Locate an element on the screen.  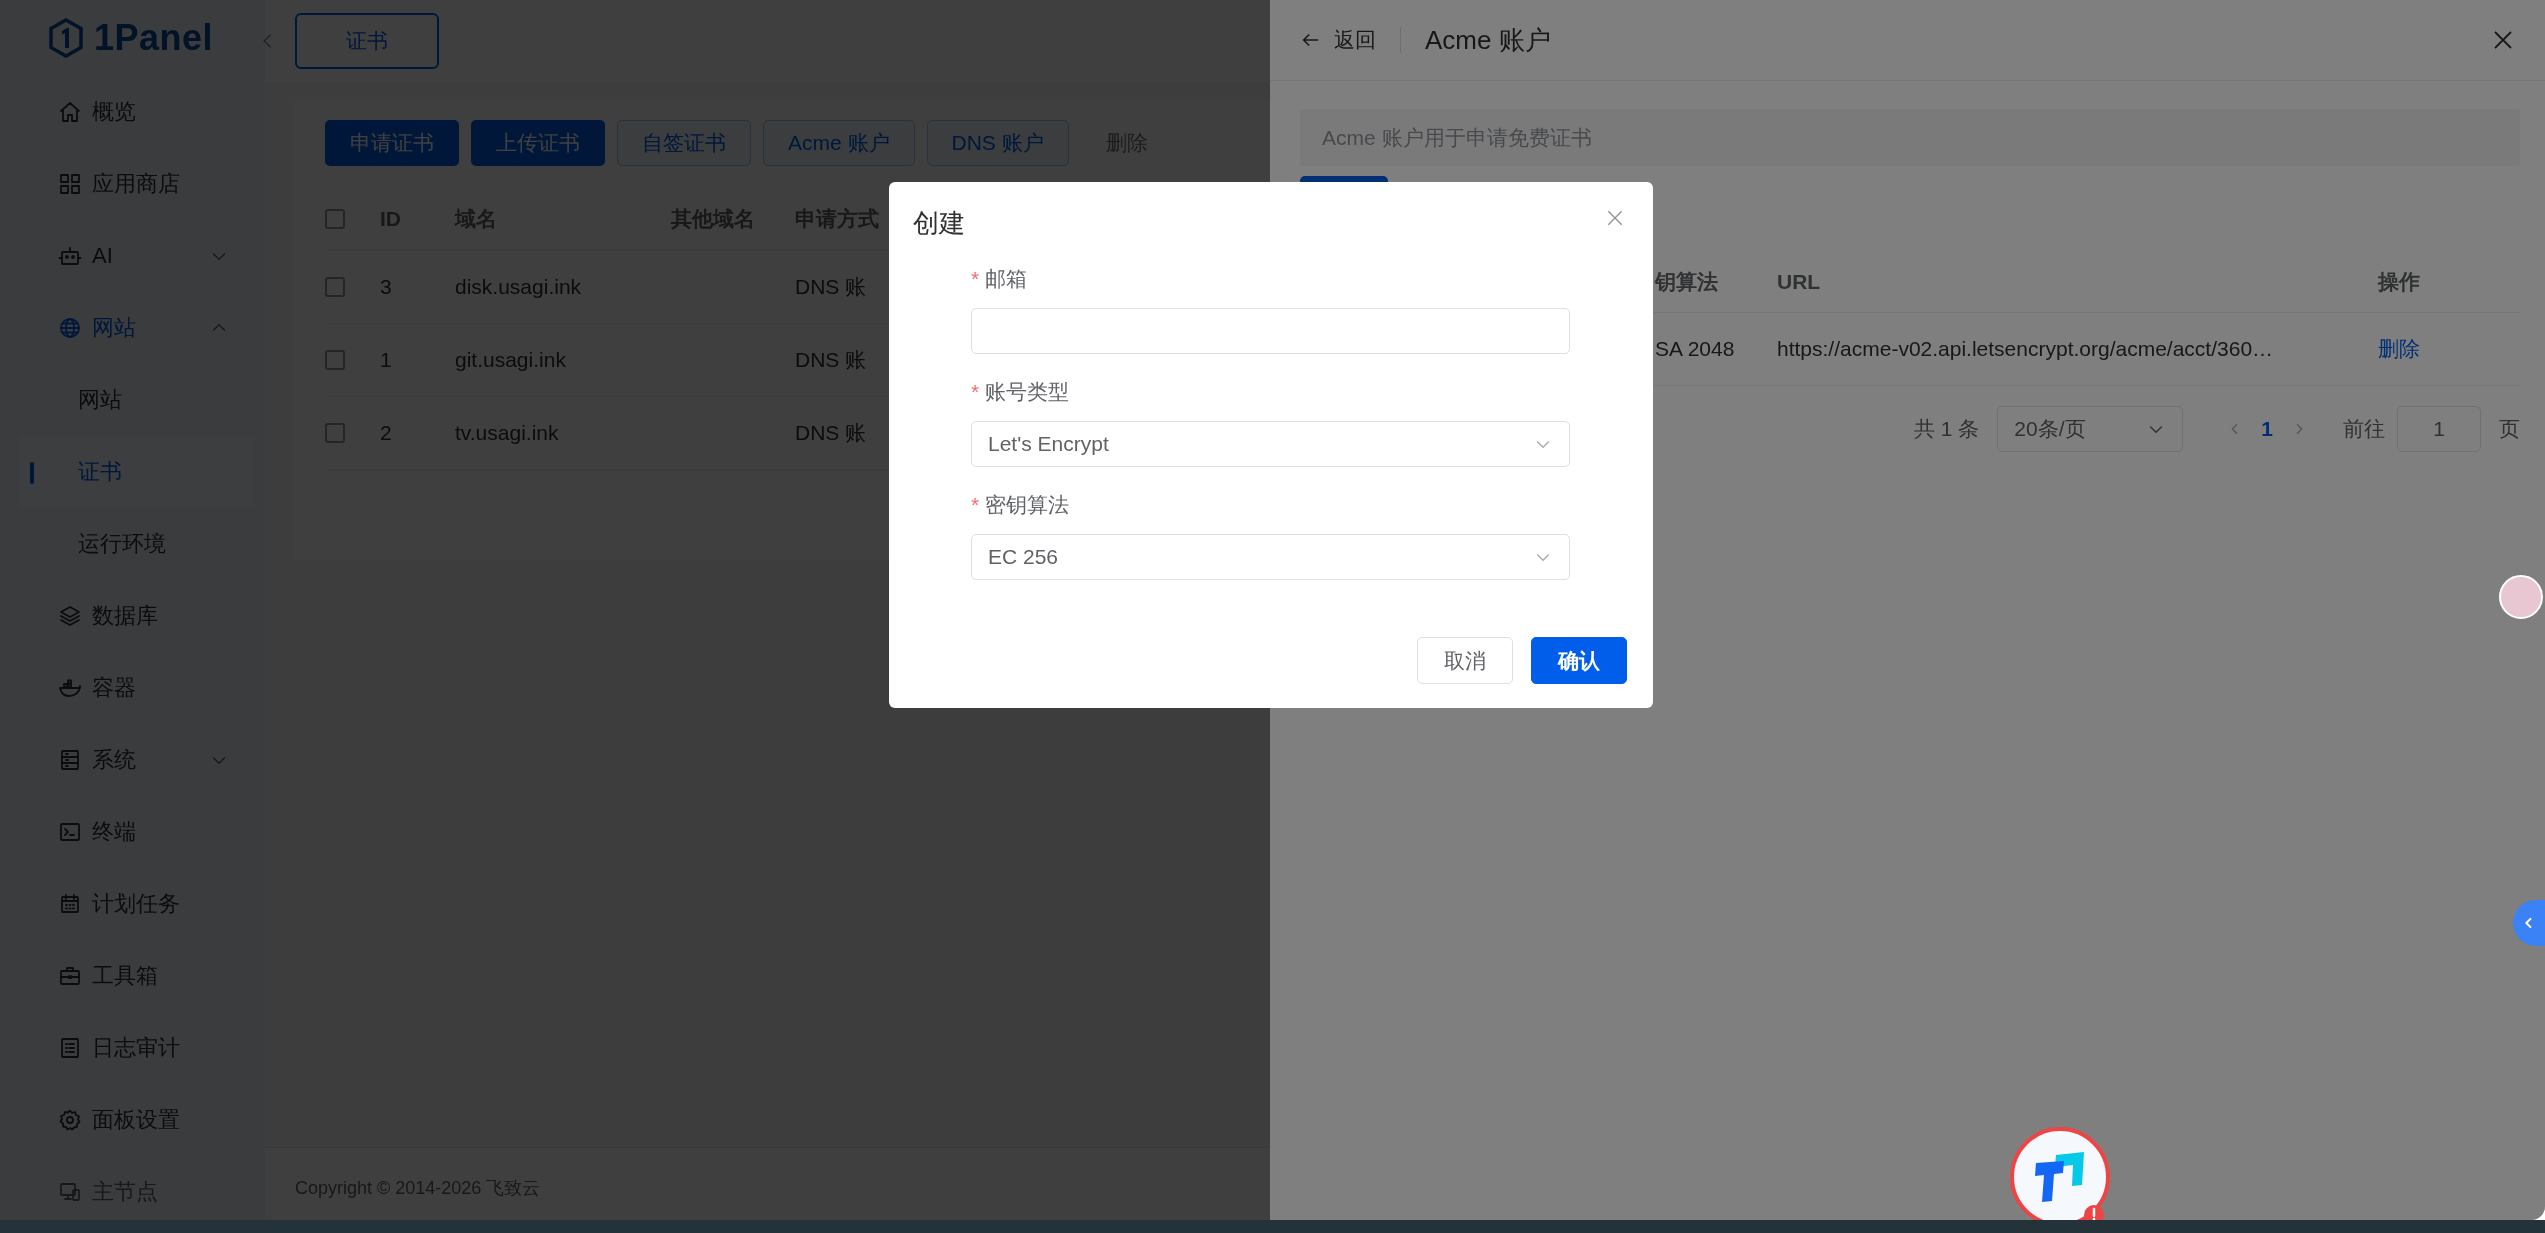
monitor-icon is located at coordinates (70, 1192).